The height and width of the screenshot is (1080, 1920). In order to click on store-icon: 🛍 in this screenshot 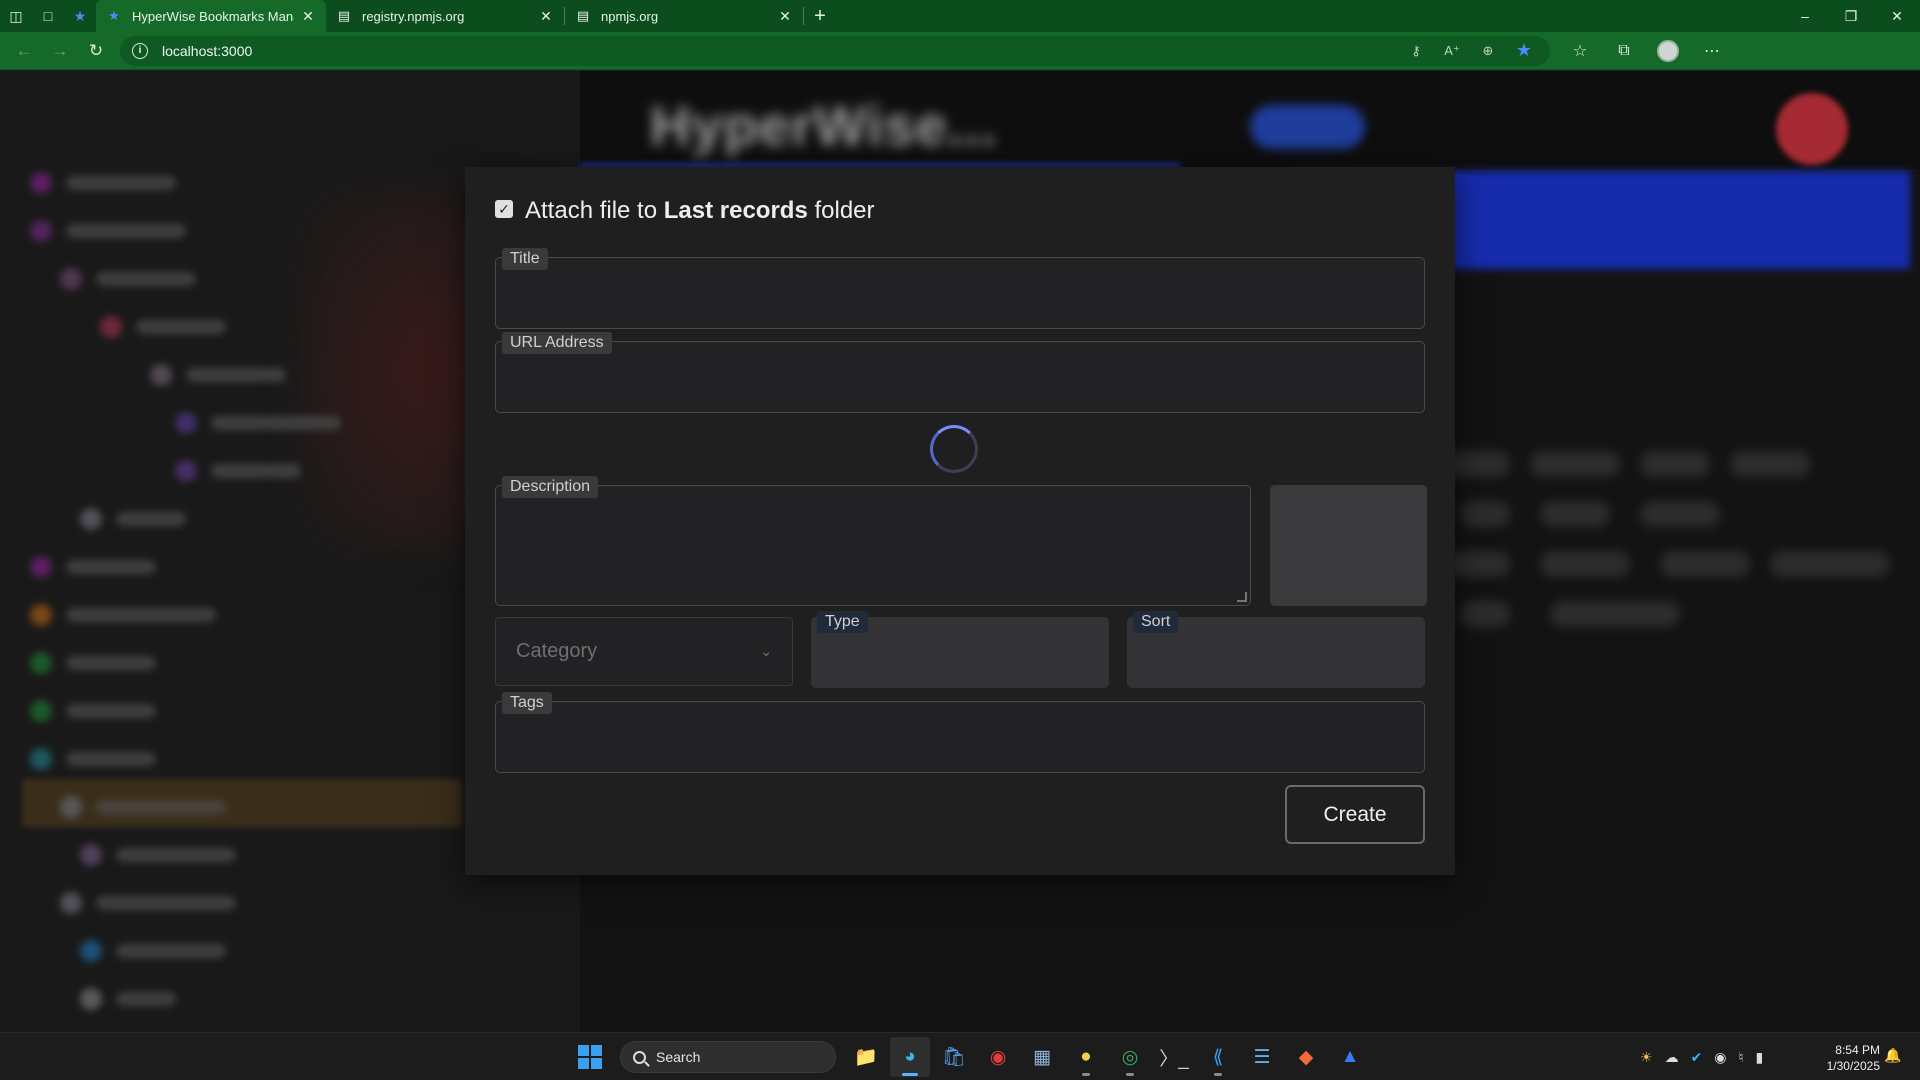, I will do `click(954, 1057)`.